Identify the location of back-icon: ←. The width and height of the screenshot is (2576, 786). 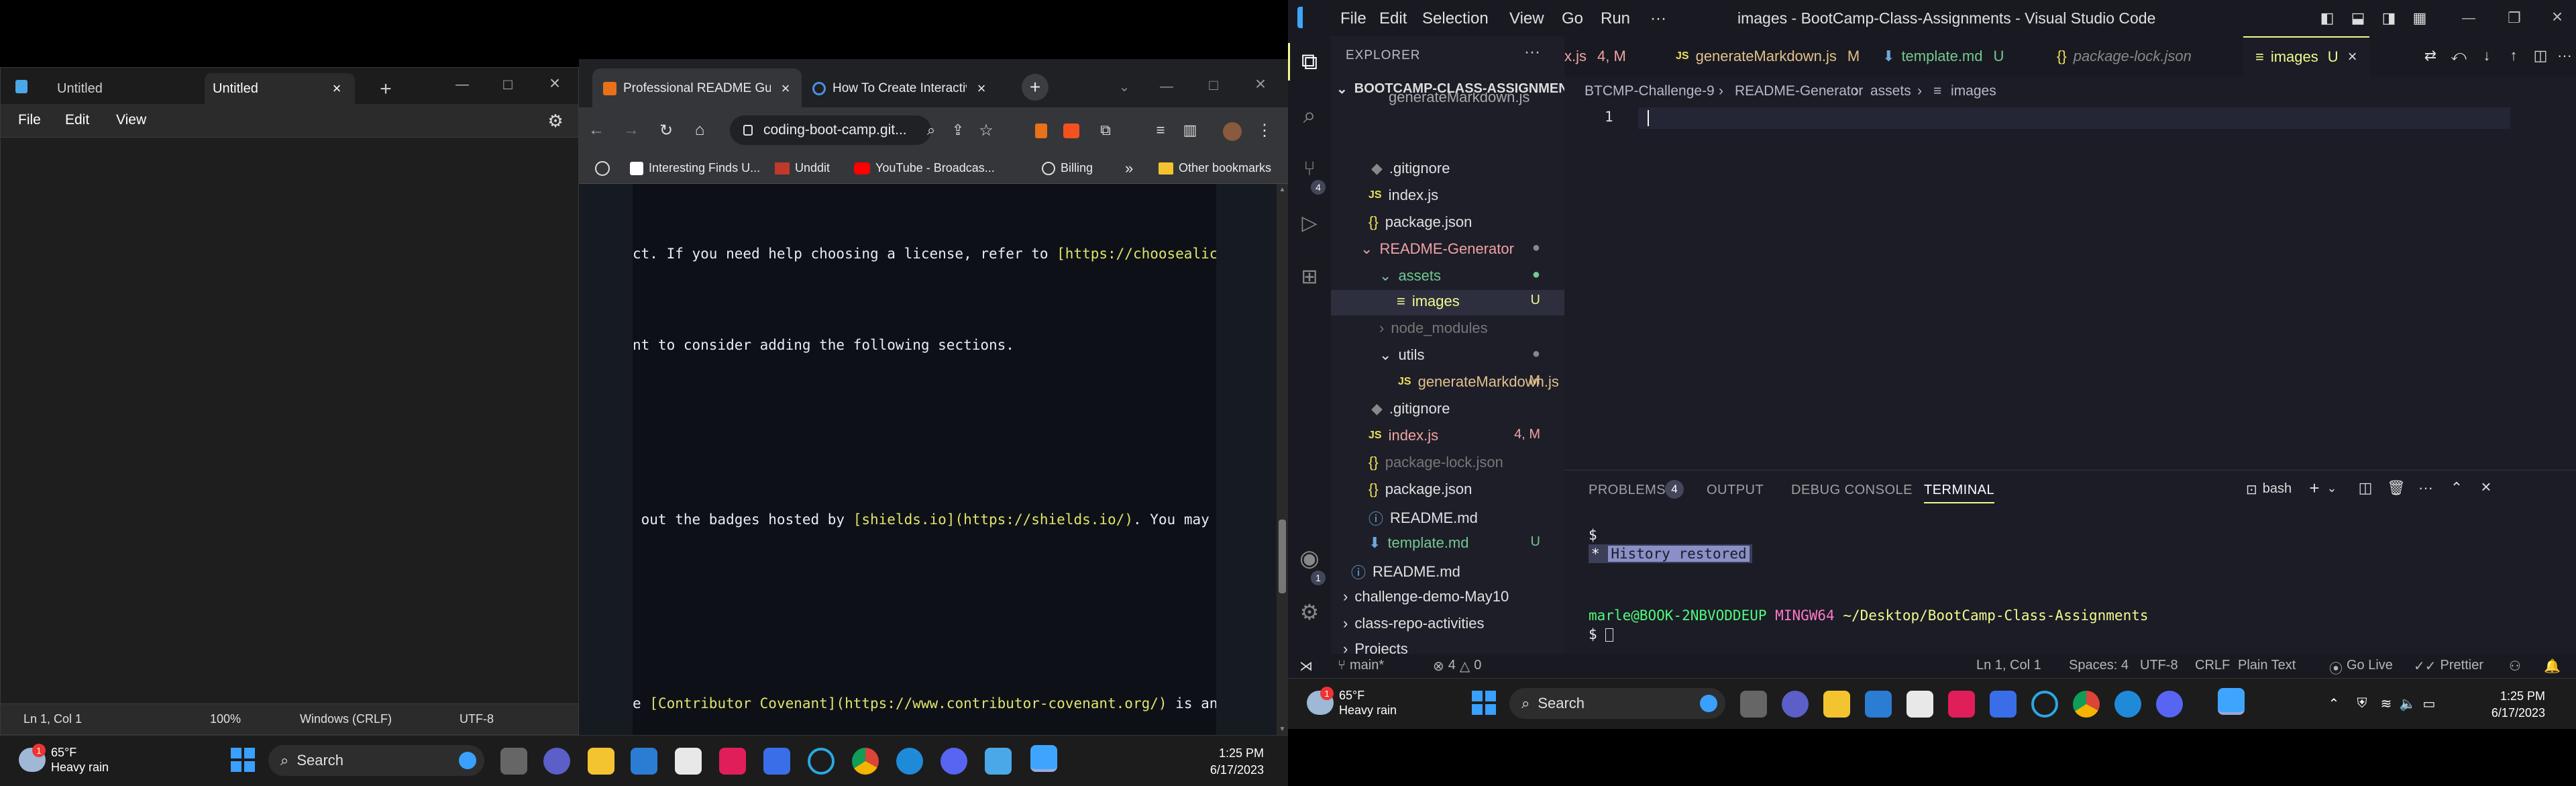
(596, 130).